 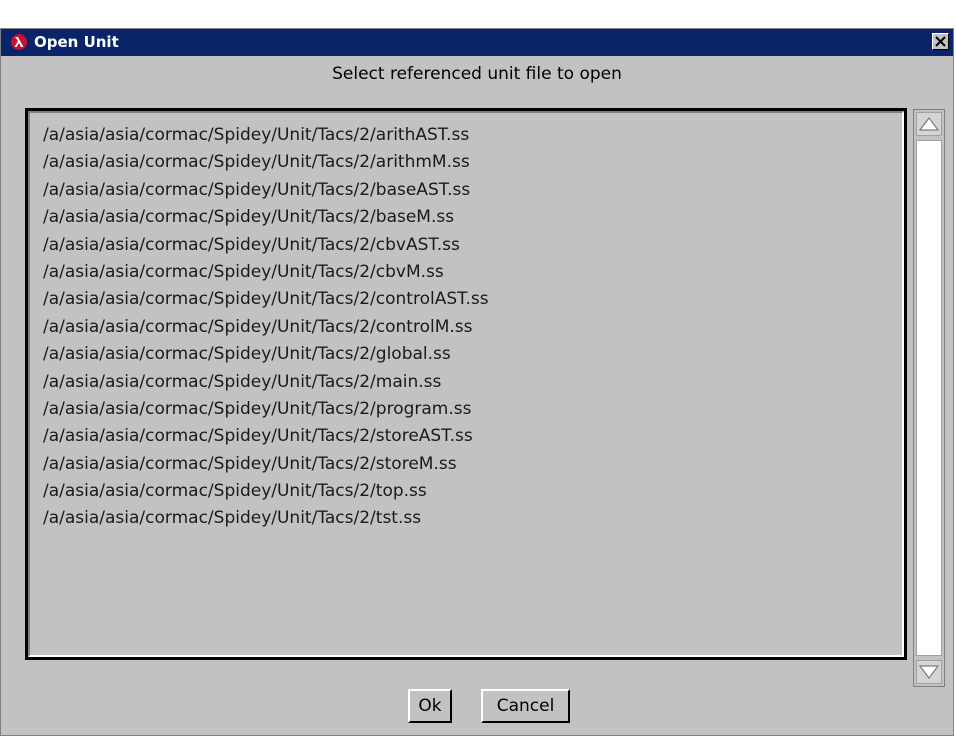 I want to click on cancel-button: Cancel, so click(x=525, y=706).